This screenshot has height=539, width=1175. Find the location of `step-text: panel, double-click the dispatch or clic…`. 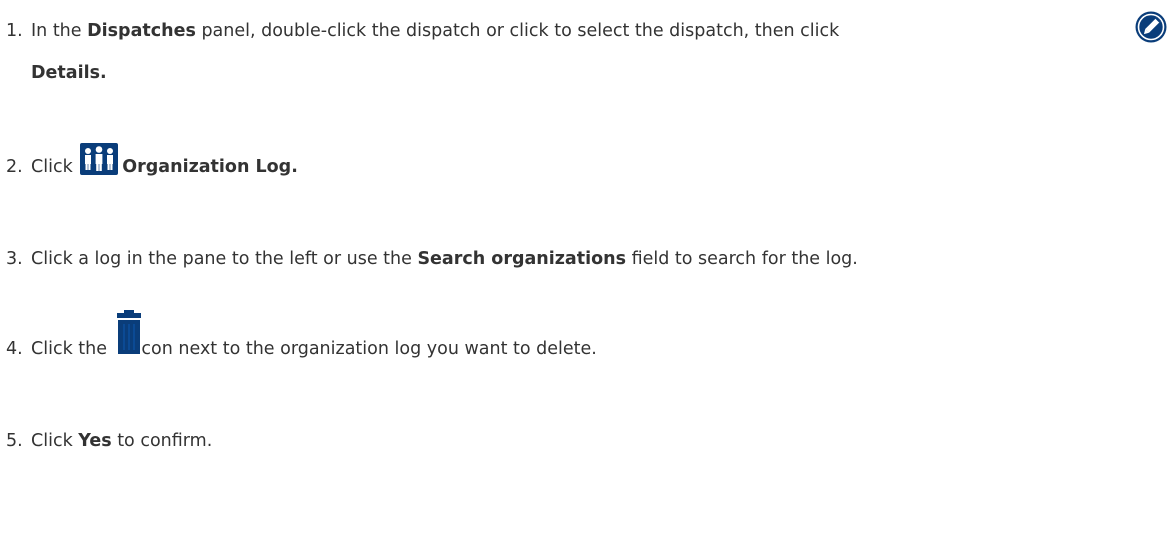

step-text: panel, double-click the dispatch or clic… is located at coordinates (517, 31).